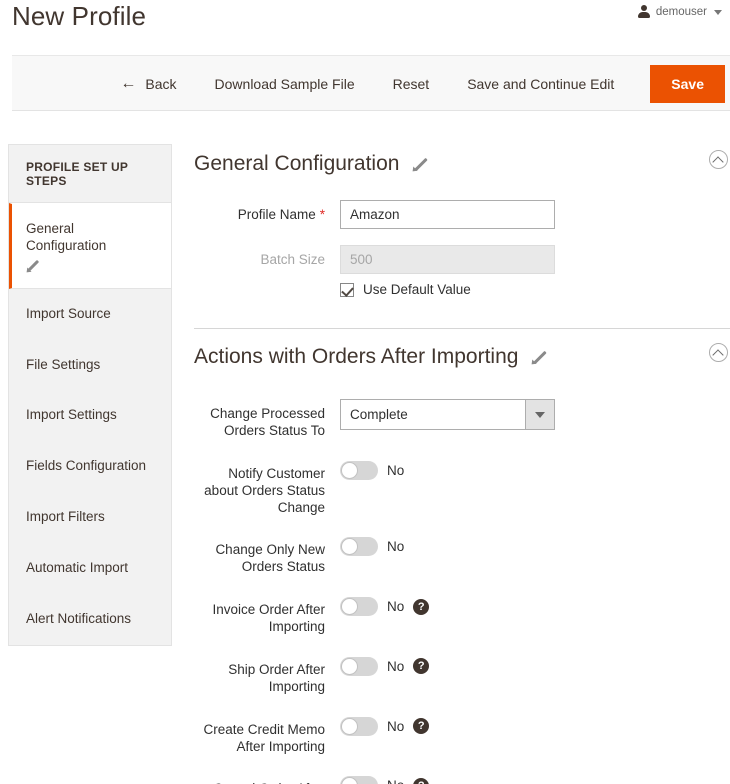 The height and width of the screenshot is (784, 730). What do you see at coordinates (68, 313) in the screenshot?
I see `sidebar-item-label: Import Source` at bounding box center [68, 313].